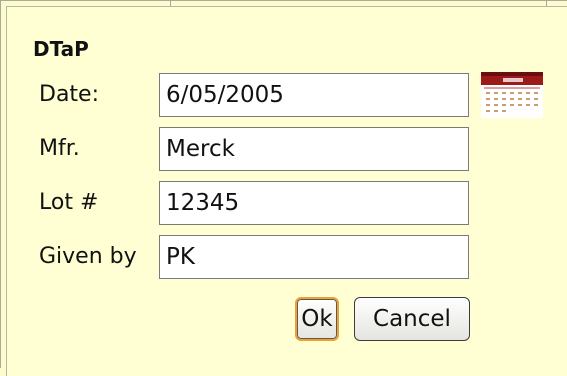  What do you see at coordinates (314, 203) in the screenshot?
I see `lot-field` at bounding box center [314, 203].